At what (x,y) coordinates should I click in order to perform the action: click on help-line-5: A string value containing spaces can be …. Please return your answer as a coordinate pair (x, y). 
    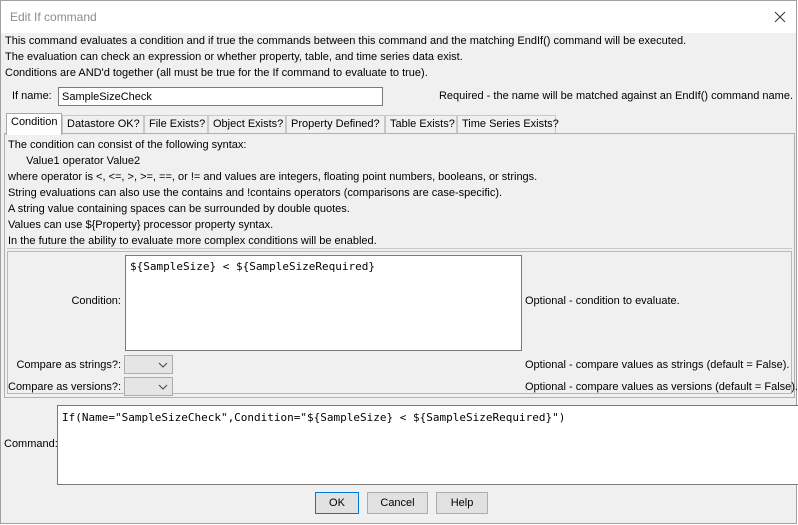
    Looking at the image, I should click on (179, 209).